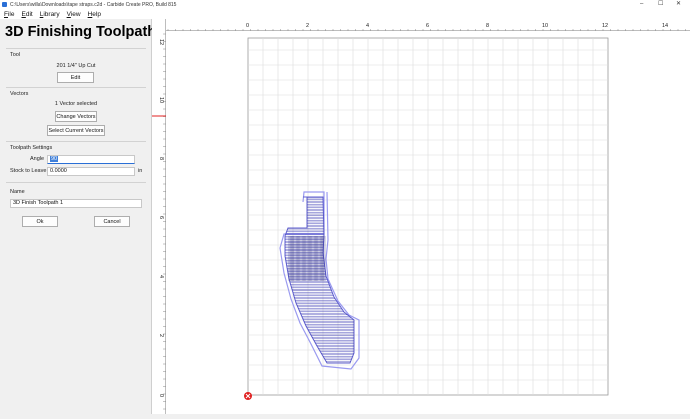 The height and width of the screenshot is (419, 690). Describe the element at coordinates (545, 26) in the screenshot. I see `ruler-label-x-10: 10` at that location.